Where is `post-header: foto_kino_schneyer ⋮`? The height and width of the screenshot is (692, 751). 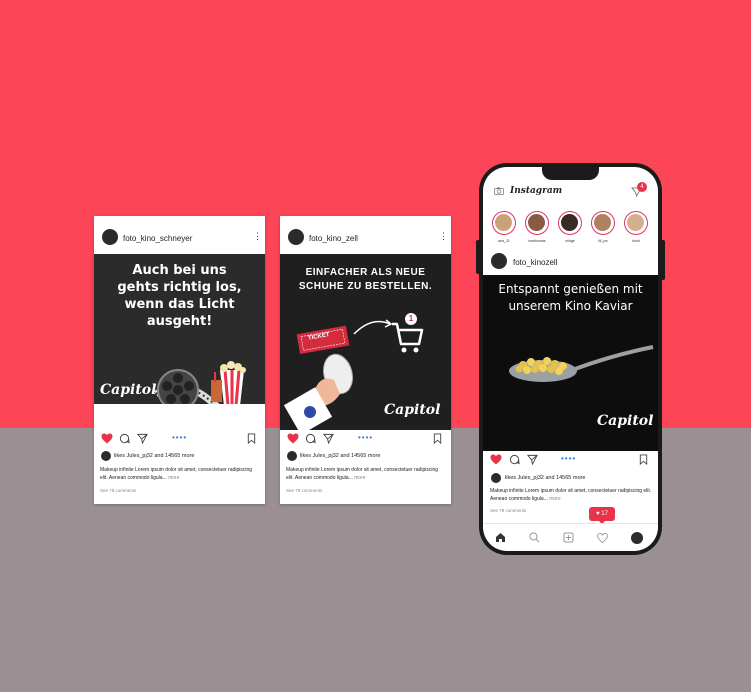 post-header: foto_kino_schneyer ⋮ is located at coordinates (179, 233).